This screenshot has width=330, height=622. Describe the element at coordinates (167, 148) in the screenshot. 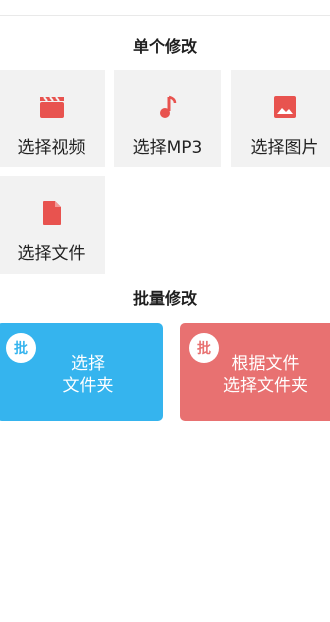

I see `select-mp3-label: 选择MP3` at that location.